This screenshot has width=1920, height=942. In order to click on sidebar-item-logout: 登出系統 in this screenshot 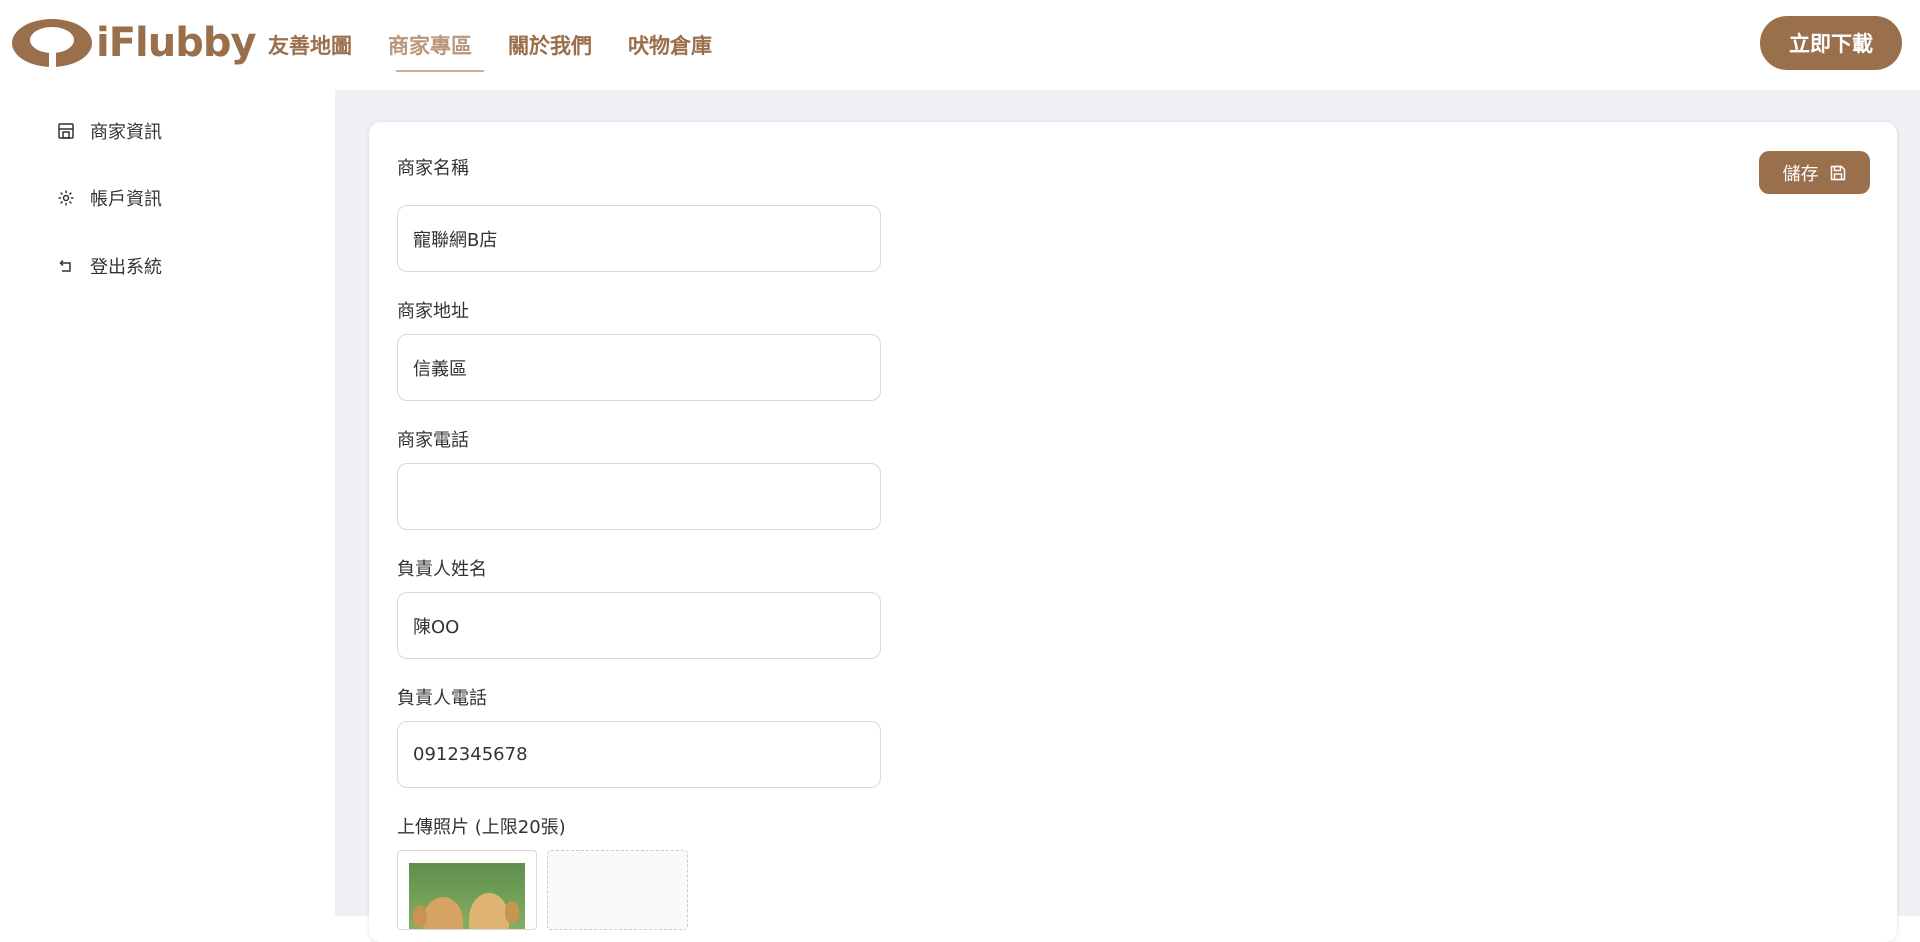, I will do `click(109, 266)`.